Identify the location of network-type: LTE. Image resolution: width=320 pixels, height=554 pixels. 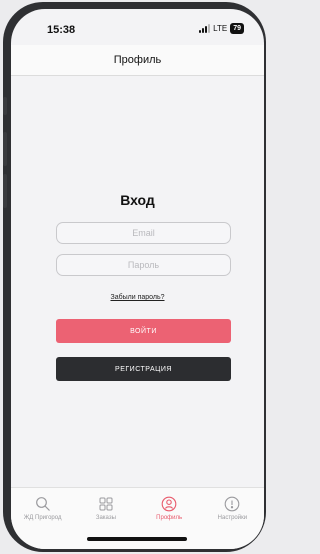
(220, 28).